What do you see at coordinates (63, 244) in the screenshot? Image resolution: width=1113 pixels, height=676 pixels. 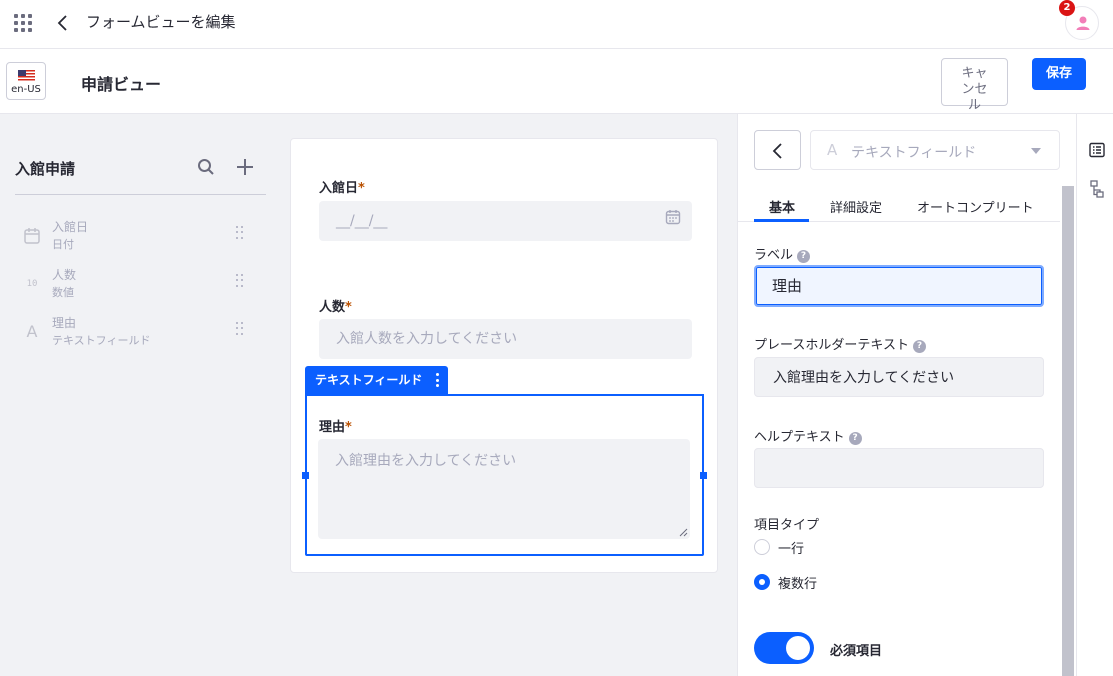 I see `field-type: 日付` at bounding box center [63, 244].